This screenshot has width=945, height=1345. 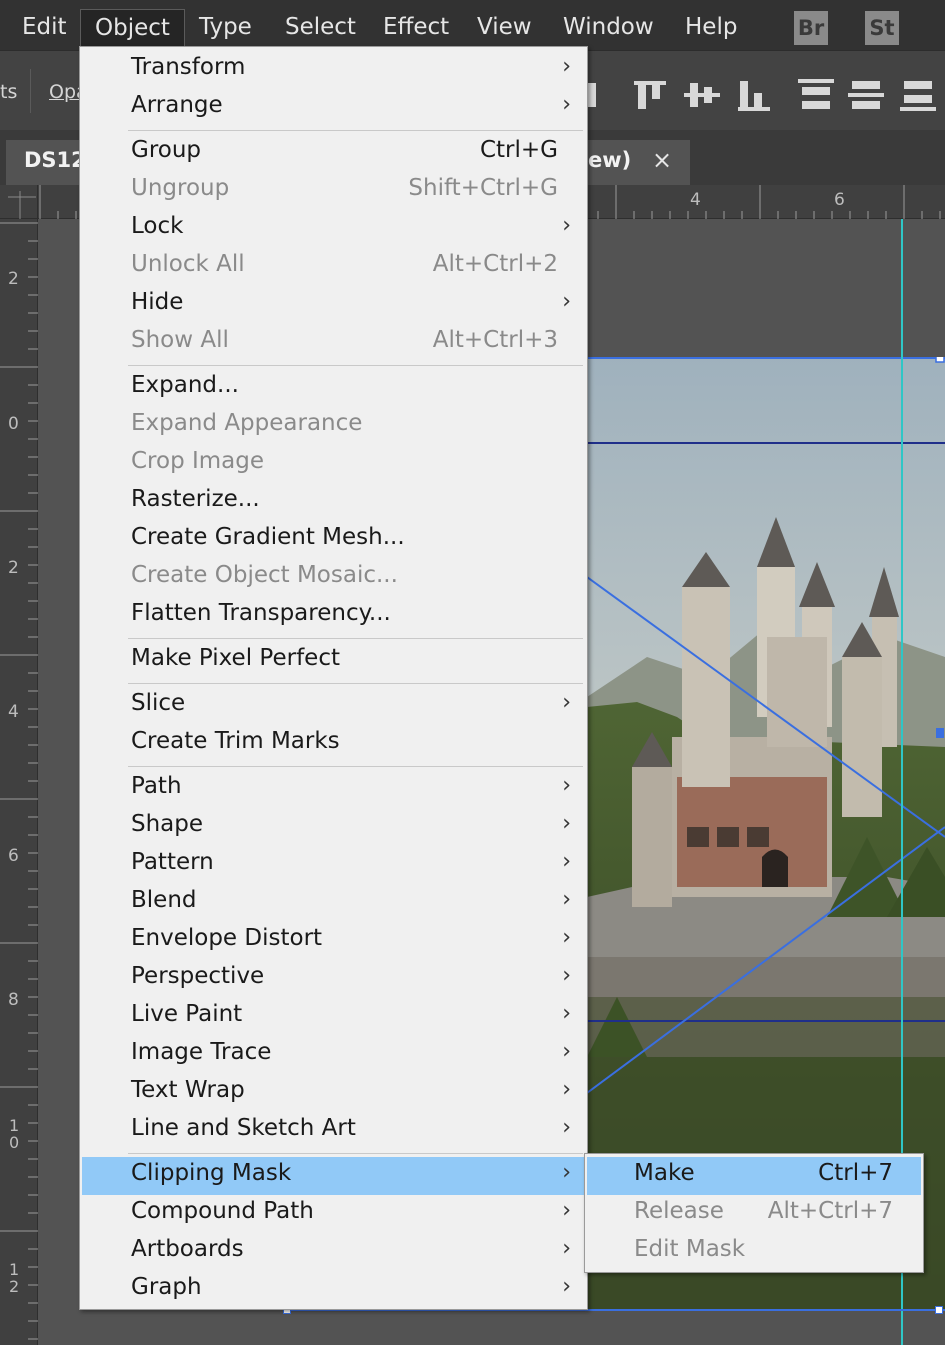 What do you see at coordinates (662, 160) in the screenshot?
I see `close-icon: ×` at bounding box center [662, 160].